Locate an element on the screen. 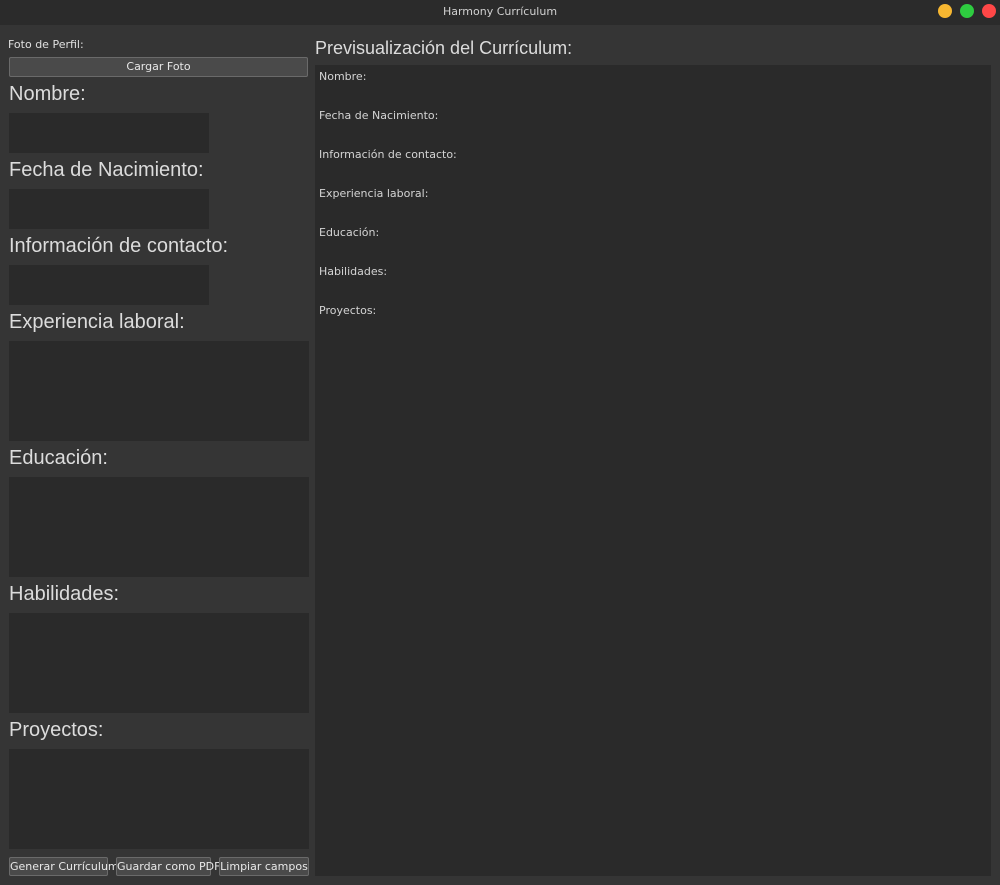 The height and width of the screenshot is (885, 1000). contact-label: Información de contacto: is located at coordinates (119, 246).